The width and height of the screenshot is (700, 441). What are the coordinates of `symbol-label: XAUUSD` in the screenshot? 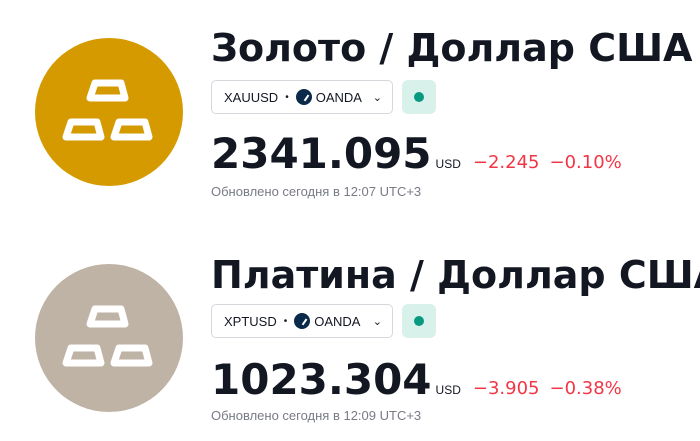 It's located at (251, 97).